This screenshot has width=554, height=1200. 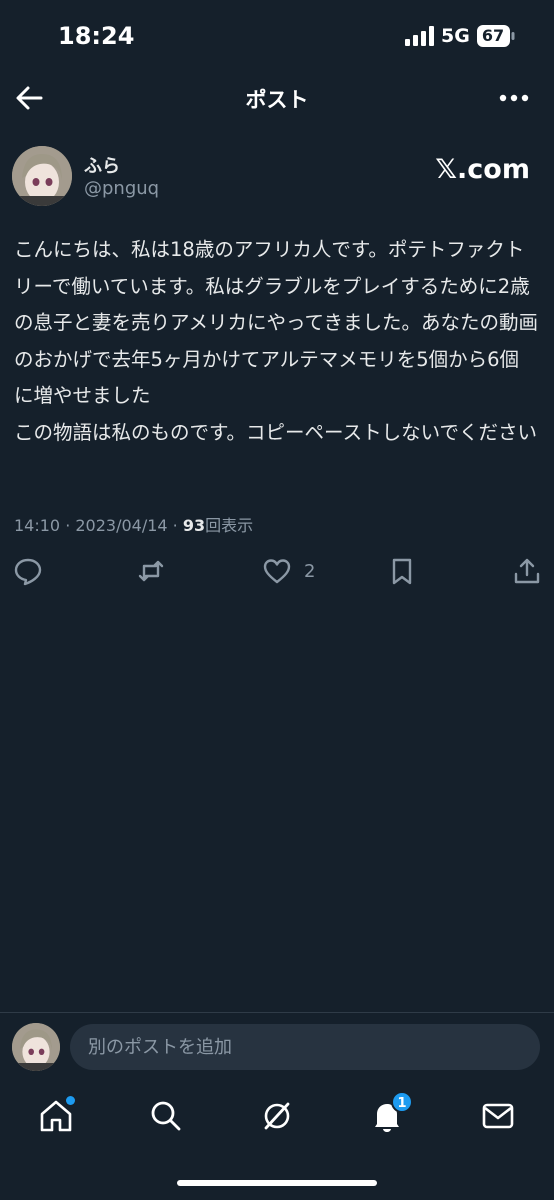 I want to click on repost-icon, so click(x=151, y=571).